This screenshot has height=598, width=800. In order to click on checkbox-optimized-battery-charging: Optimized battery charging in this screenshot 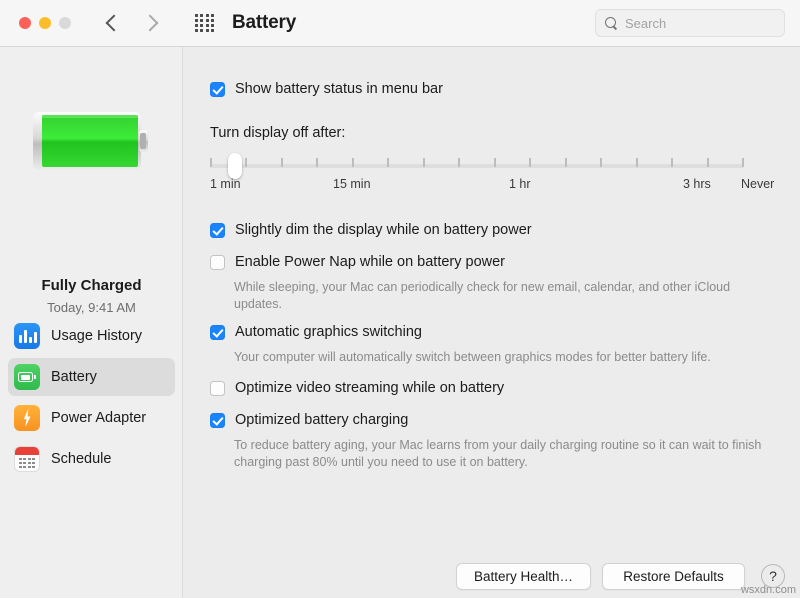, I will do `click(309, 420)`.